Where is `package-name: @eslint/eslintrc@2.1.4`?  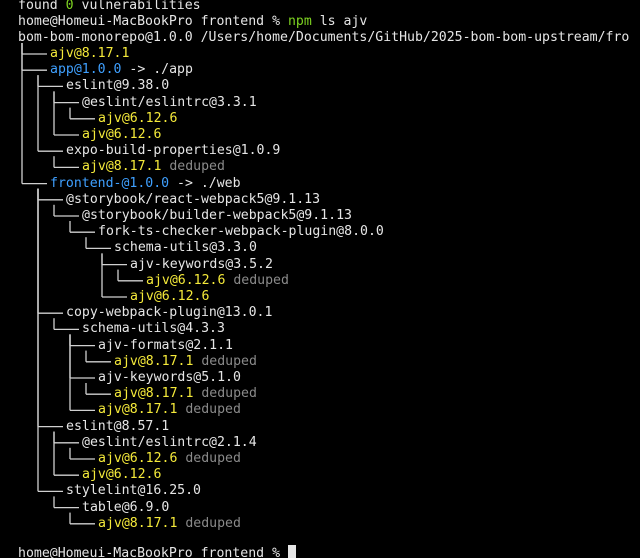
package-name: @eslint/eslintrc@2.1.4 is located at coordinates (169, 442).